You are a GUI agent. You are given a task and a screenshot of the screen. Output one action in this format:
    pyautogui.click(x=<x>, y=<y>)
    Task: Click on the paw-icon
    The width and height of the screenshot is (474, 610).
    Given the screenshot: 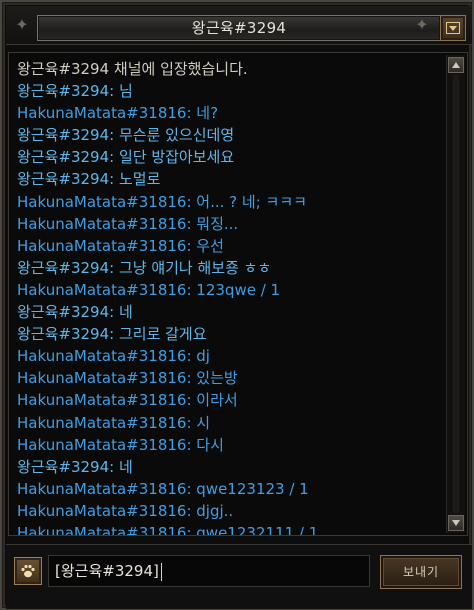 What is the action you would take?
    pyautogui.click(x=28, y=571)
    